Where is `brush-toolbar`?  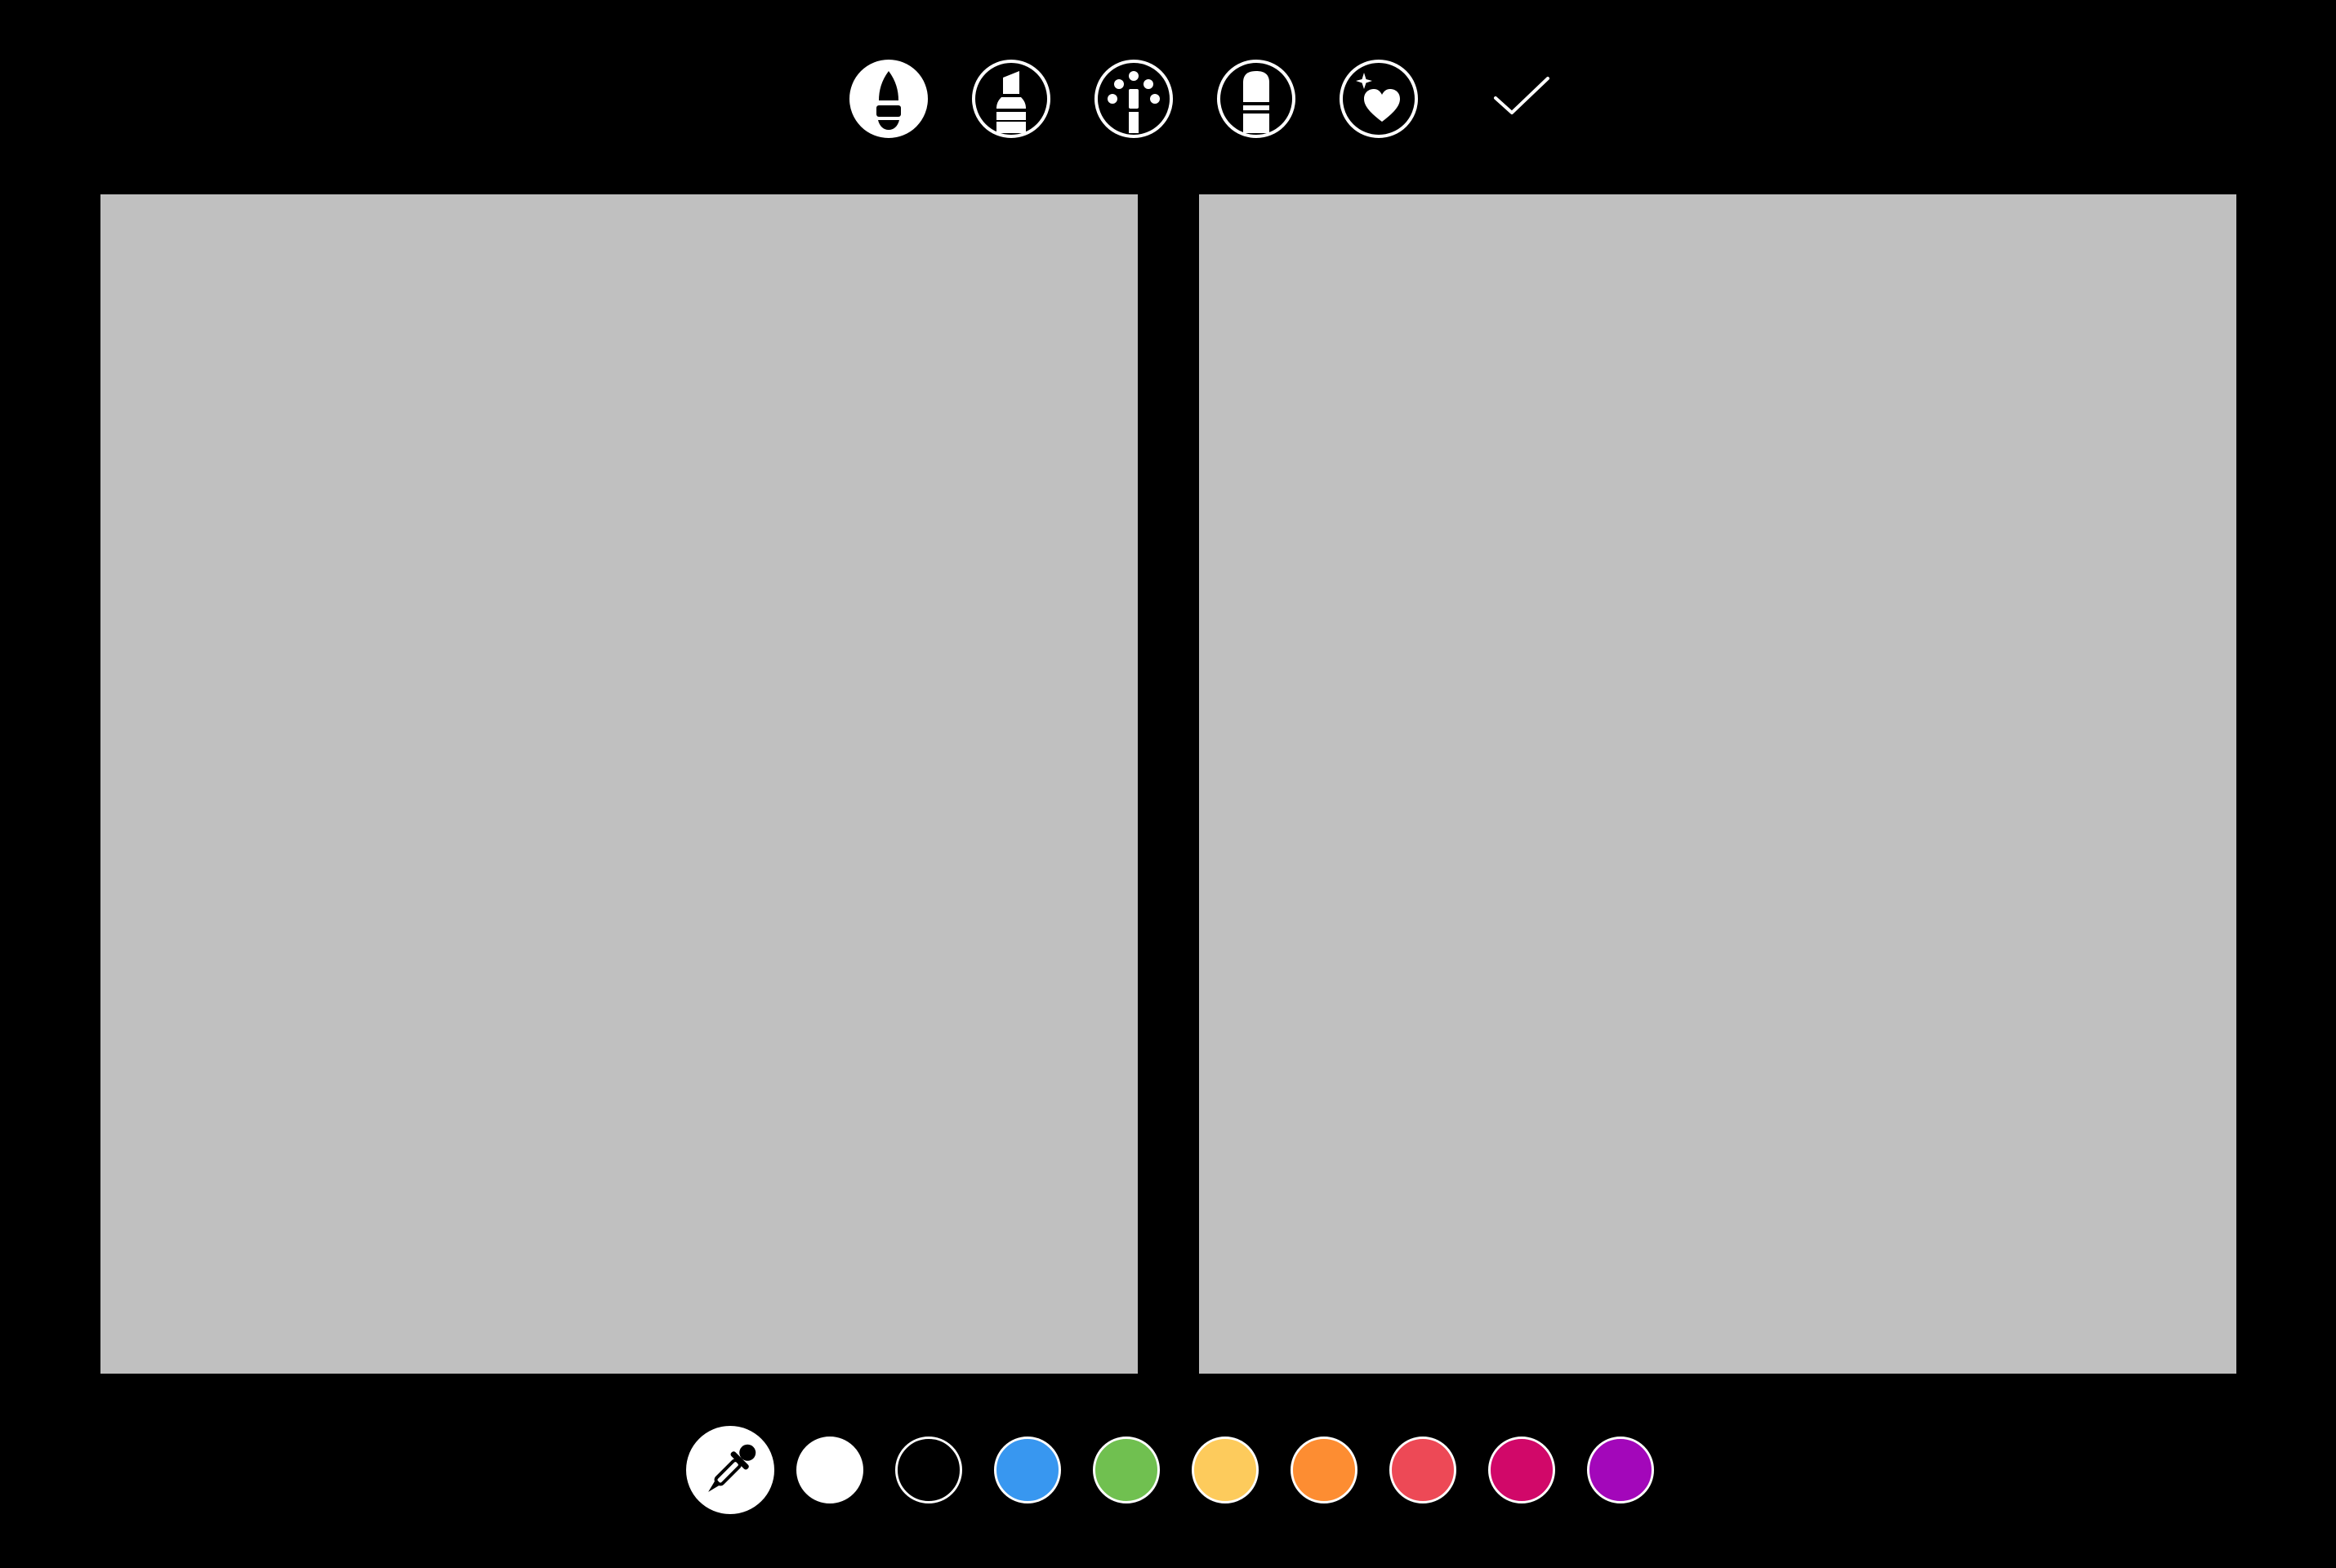
brush-toolbar is located at coordinates (1168, 98).